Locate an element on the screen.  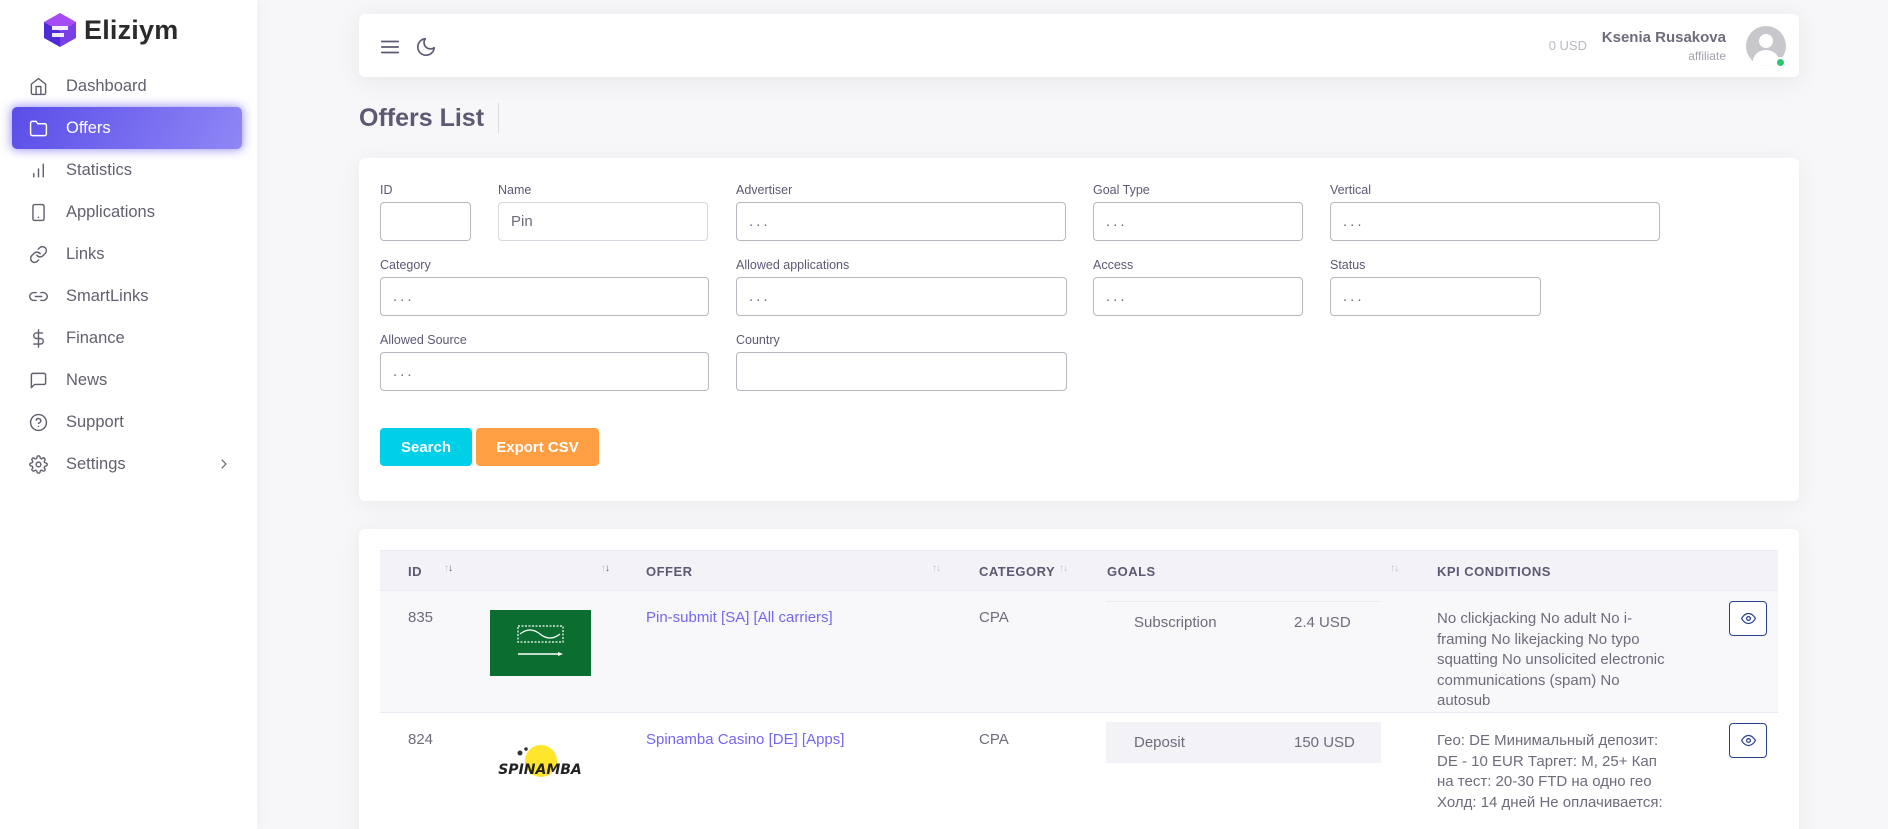
sidebar-item-dashboard: Dashboard is located at coordinates (127, 86).